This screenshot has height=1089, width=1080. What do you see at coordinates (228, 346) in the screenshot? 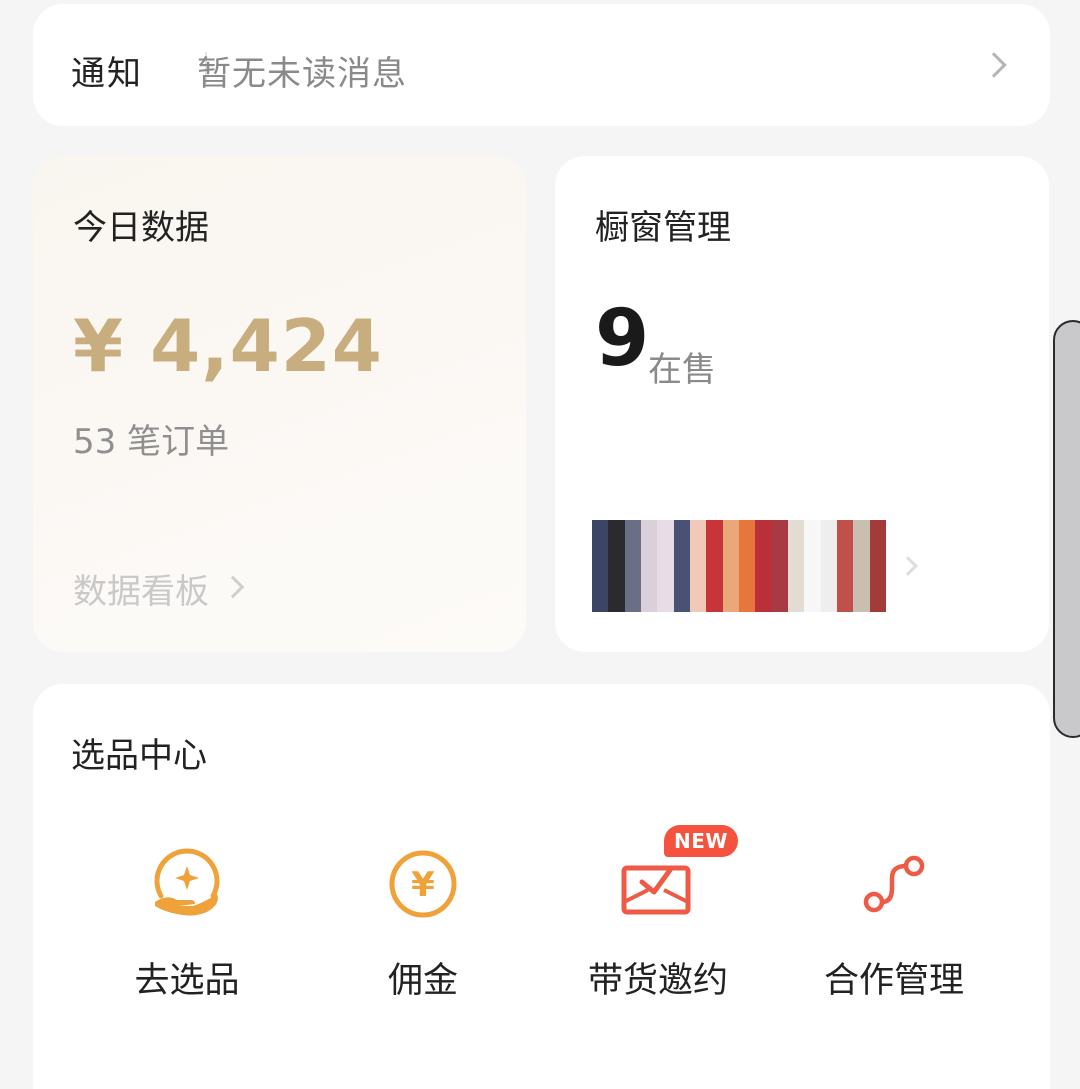
I see `today-sales-amount: ¥ 4,424` at bounding box center [228, 346].